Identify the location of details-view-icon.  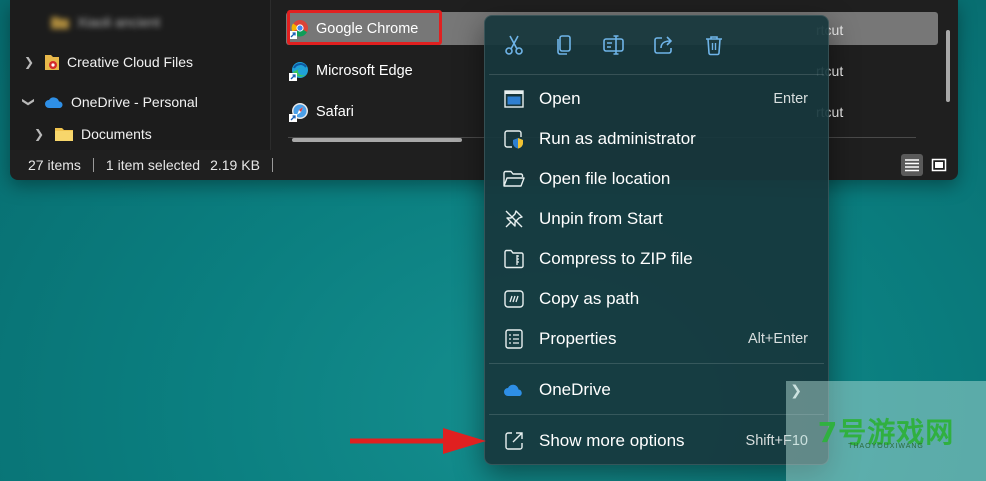
(912, 165).